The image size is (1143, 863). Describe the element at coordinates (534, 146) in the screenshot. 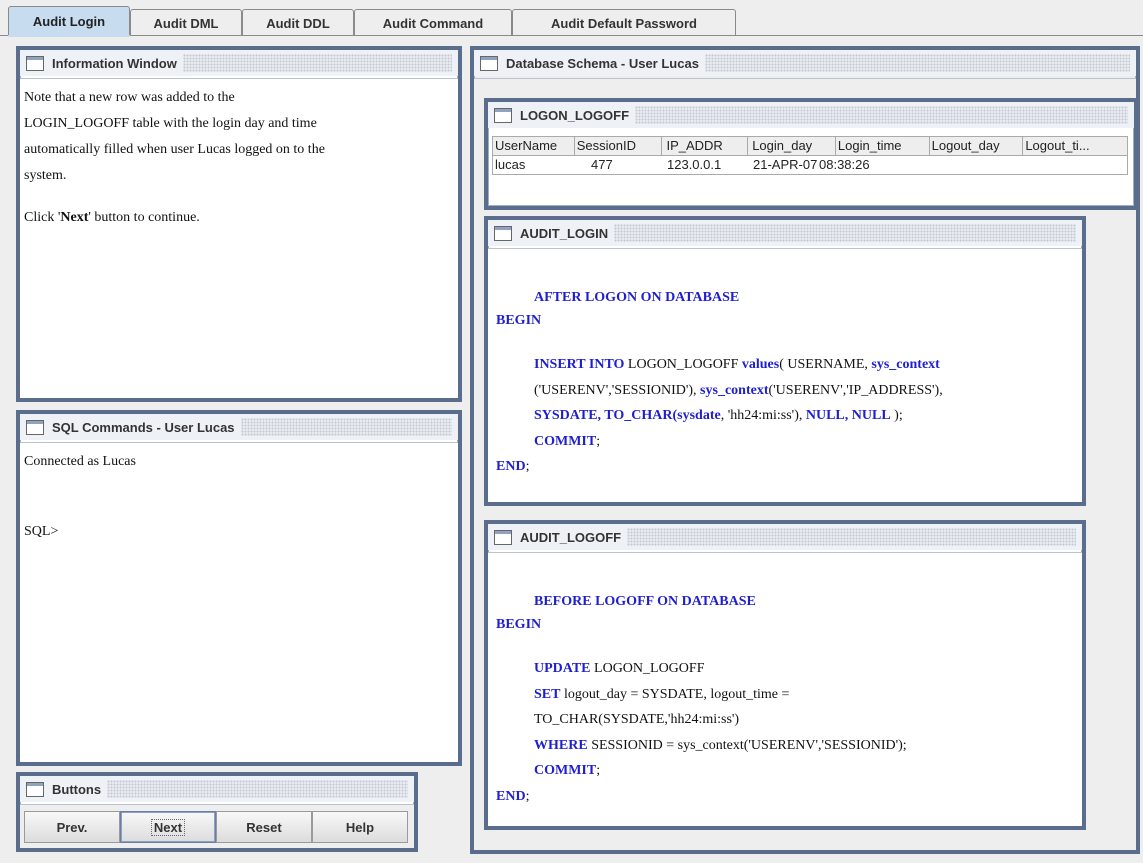

I see `column-header-username: UserName` at that location.